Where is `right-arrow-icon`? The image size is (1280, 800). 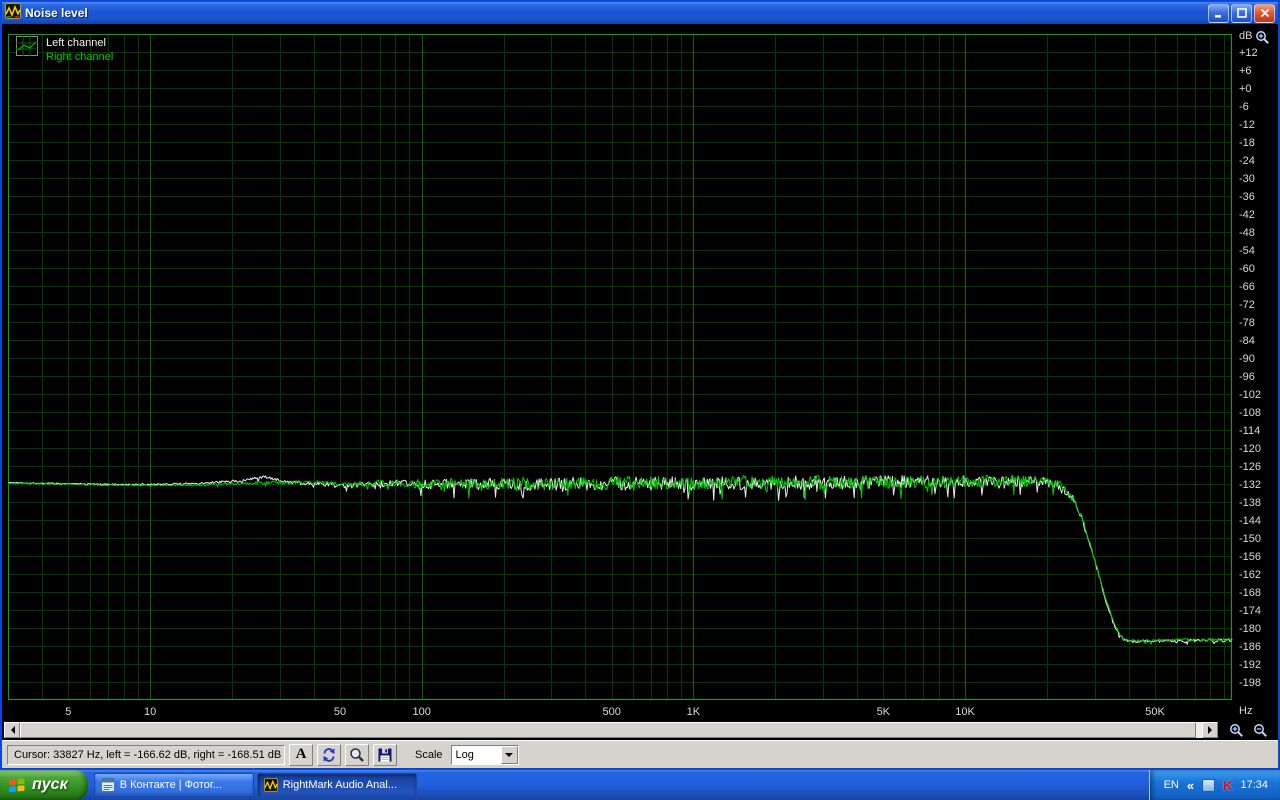 right-arrow-icon is located at coordinates (1211, 730).